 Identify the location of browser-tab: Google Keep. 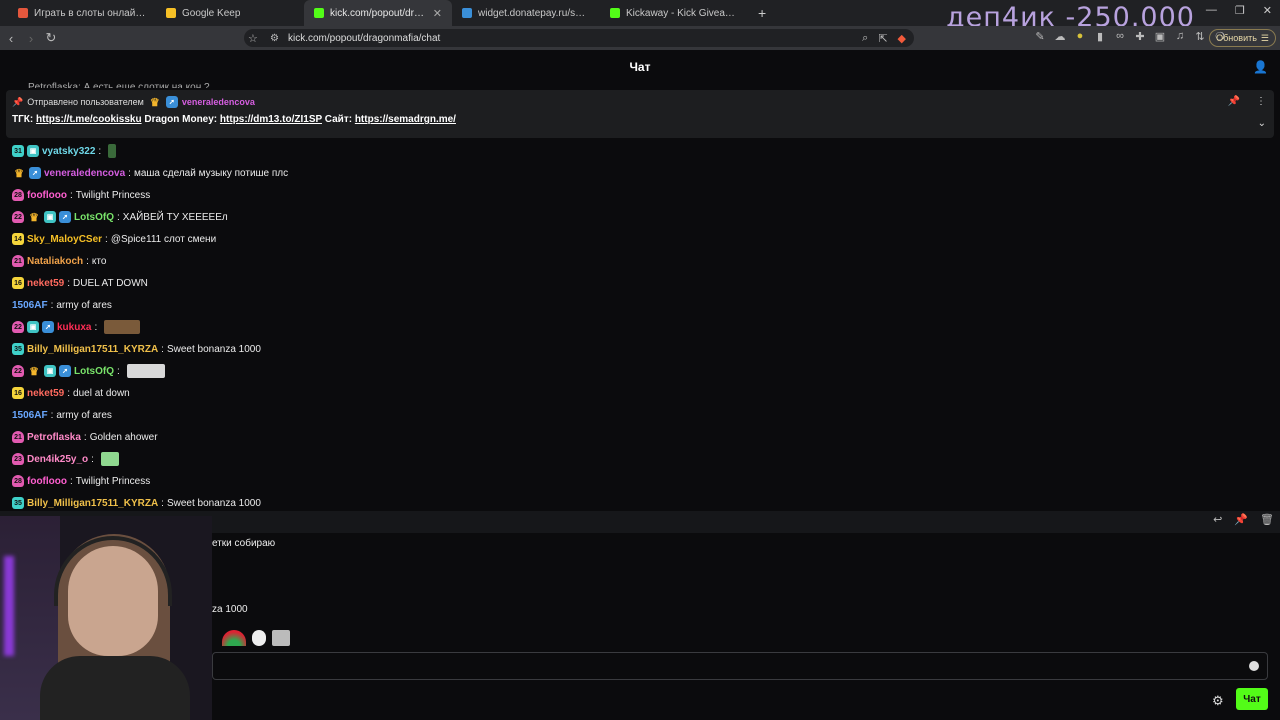
(230, 13).